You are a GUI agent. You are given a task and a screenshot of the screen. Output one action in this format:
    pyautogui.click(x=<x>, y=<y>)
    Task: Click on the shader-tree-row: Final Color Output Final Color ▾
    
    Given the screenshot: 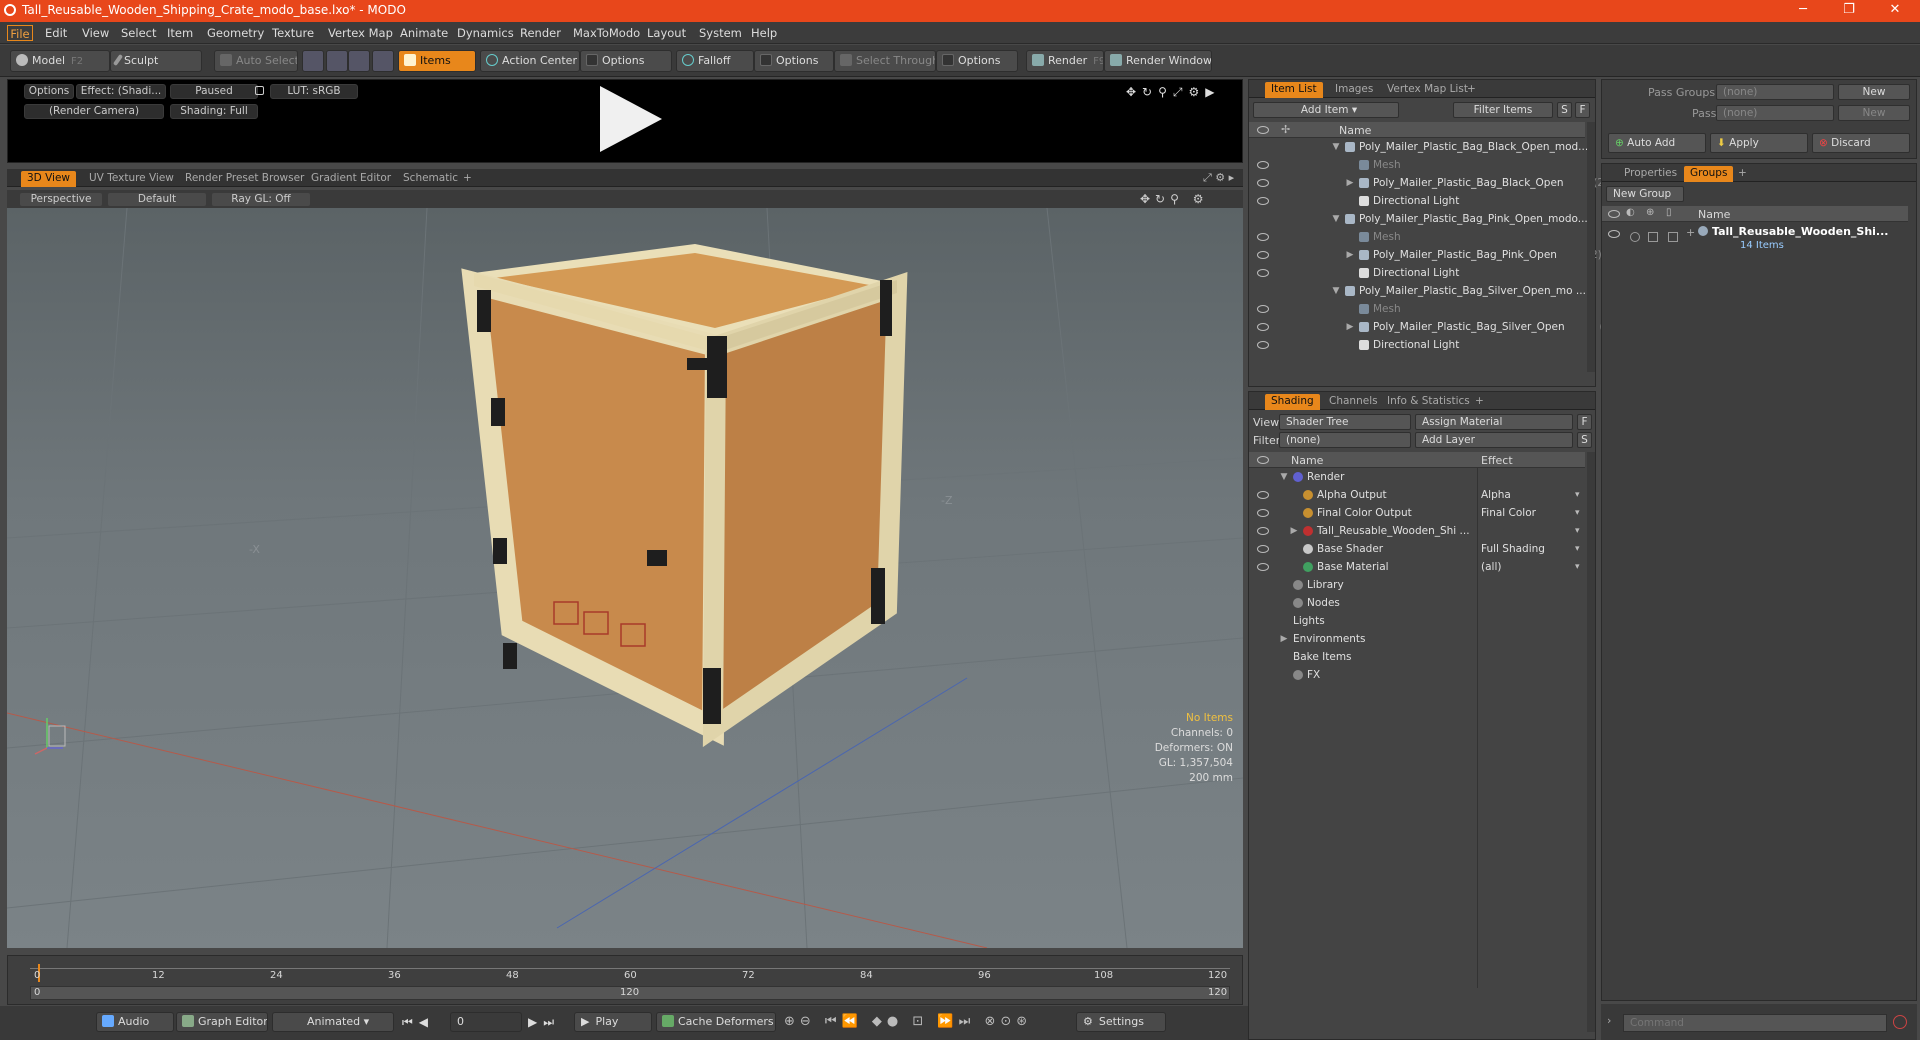 What is the action you would take?
    pyautogui.click(x=1417, y=513)
    